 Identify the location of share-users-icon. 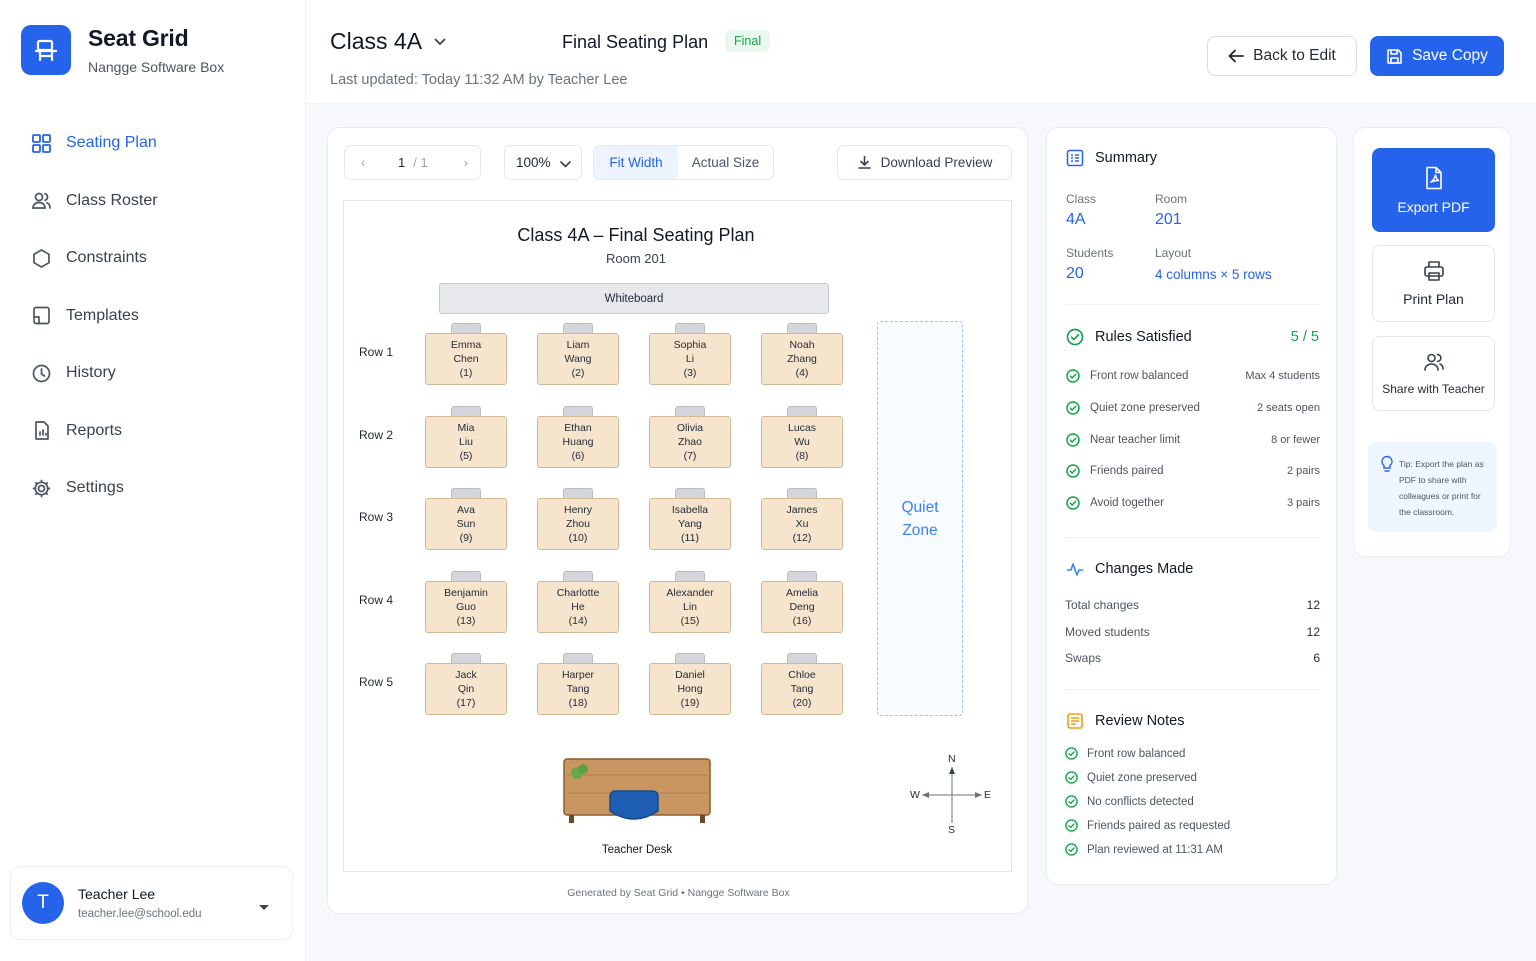
(1433, 362).